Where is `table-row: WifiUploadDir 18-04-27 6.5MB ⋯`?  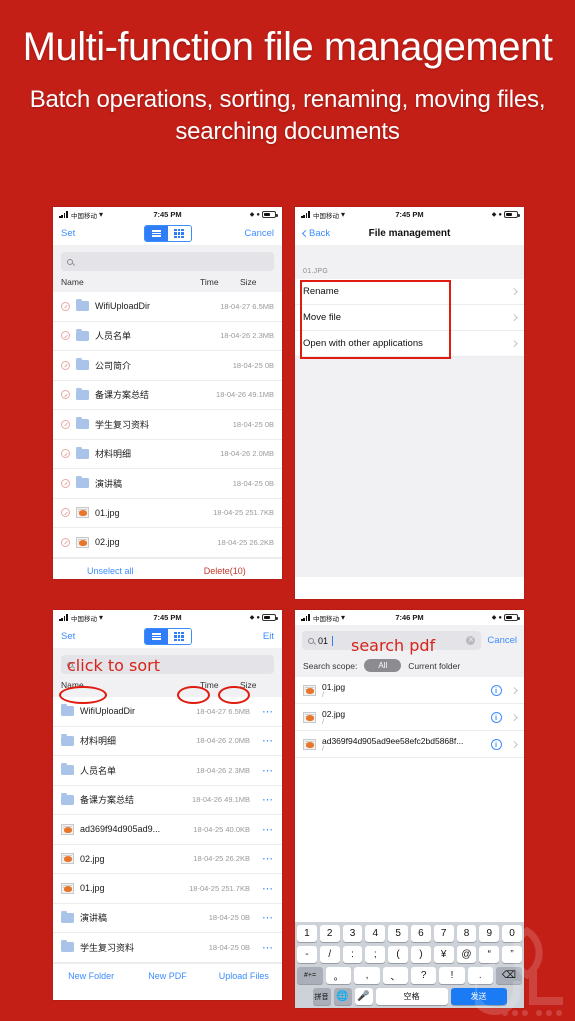 table-row: WifiUploadDir 18-04-27 6.5MB ⋯ is located at coordinates (167, 712).